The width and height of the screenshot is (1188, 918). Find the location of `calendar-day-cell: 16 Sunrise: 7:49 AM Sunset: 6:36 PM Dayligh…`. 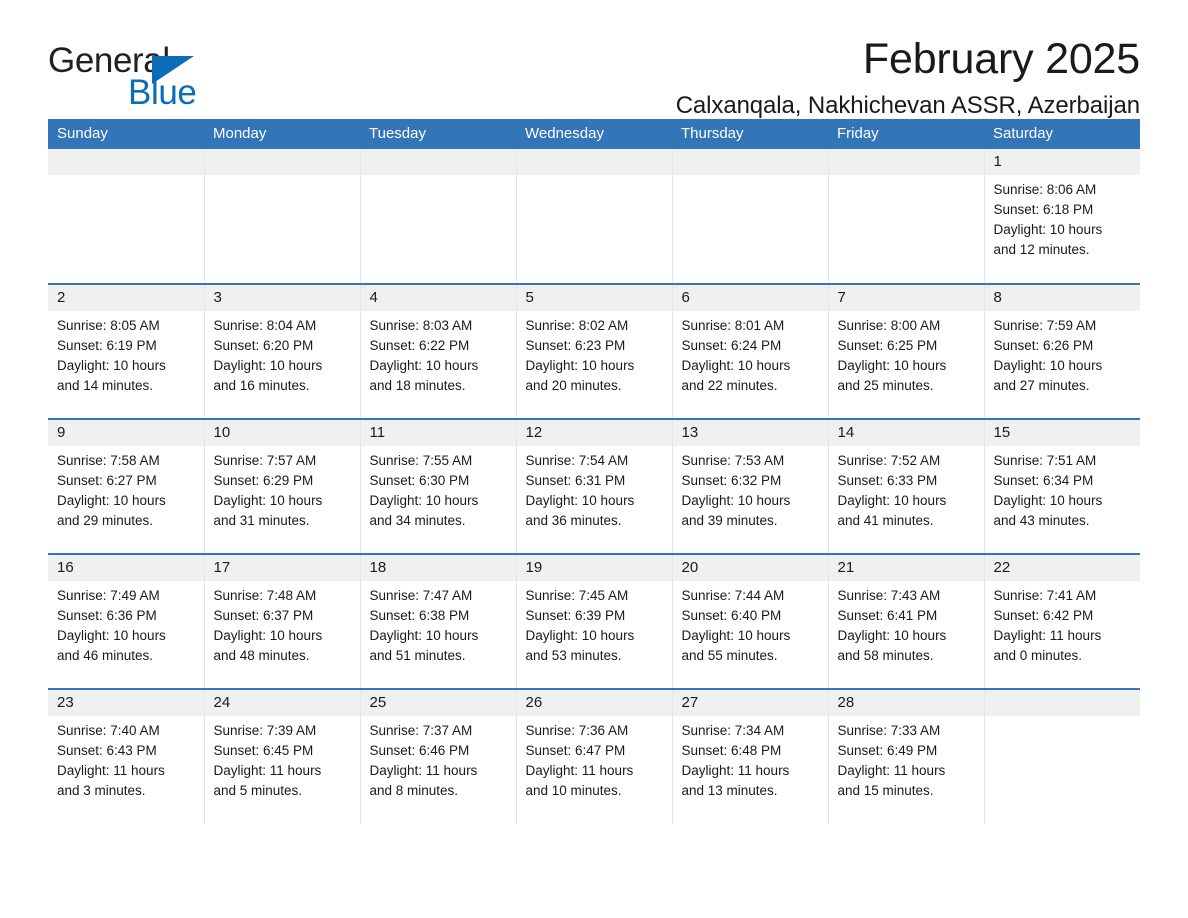

calendar-day-cell: 16 Sunrise: 7:49 AM Sunset: 6:36 PM Dayligh… is located at coordinates (126, 622).